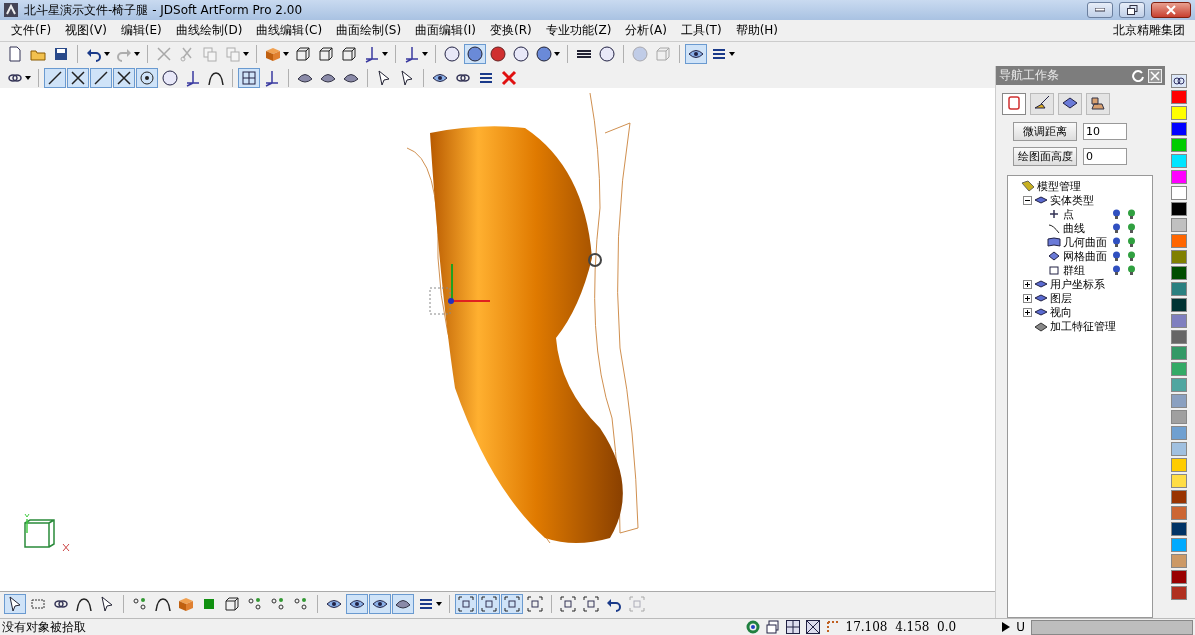 The image size is (1195, 635). Describe the element at coordinates (1100, 10) in the screenshot. I see `minimize-button` at that location.